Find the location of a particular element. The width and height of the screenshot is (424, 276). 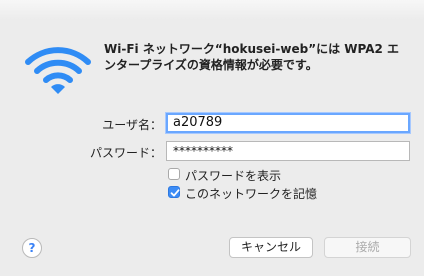

username-field: a20789 is located at coordinates (288, 123).